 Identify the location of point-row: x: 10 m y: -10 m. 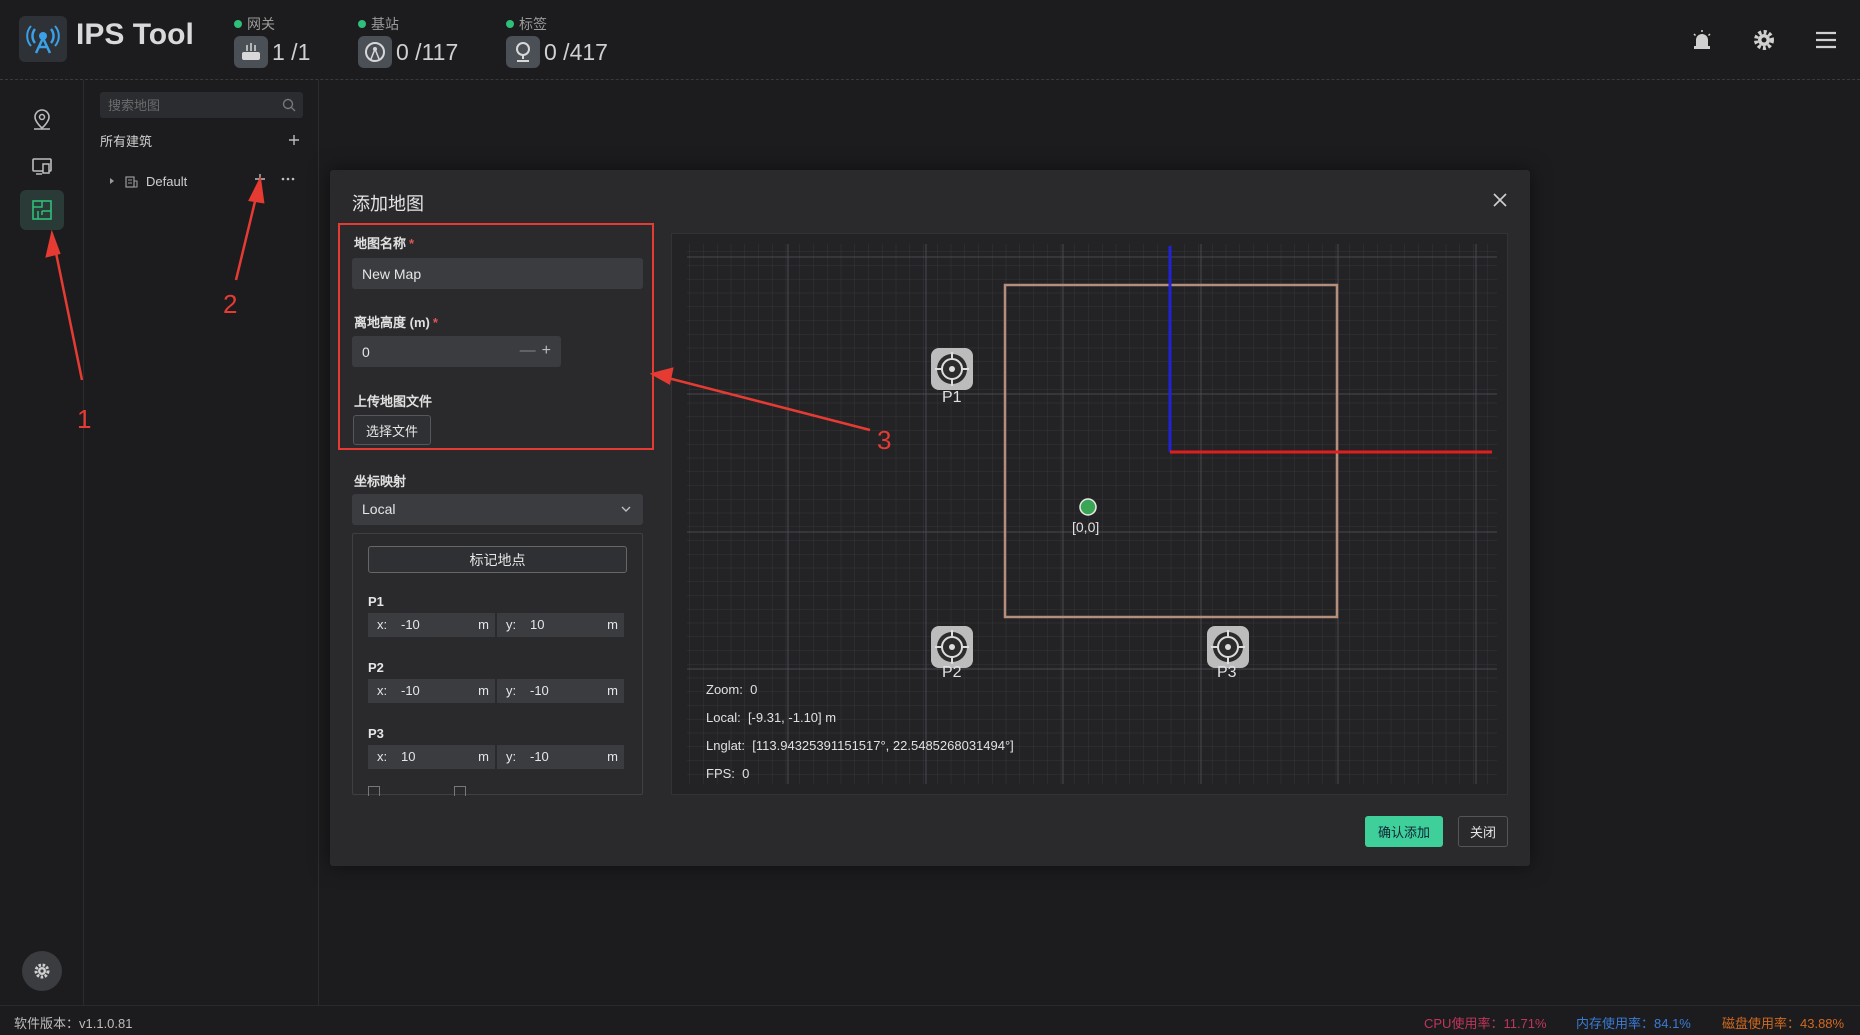
(497, 757).